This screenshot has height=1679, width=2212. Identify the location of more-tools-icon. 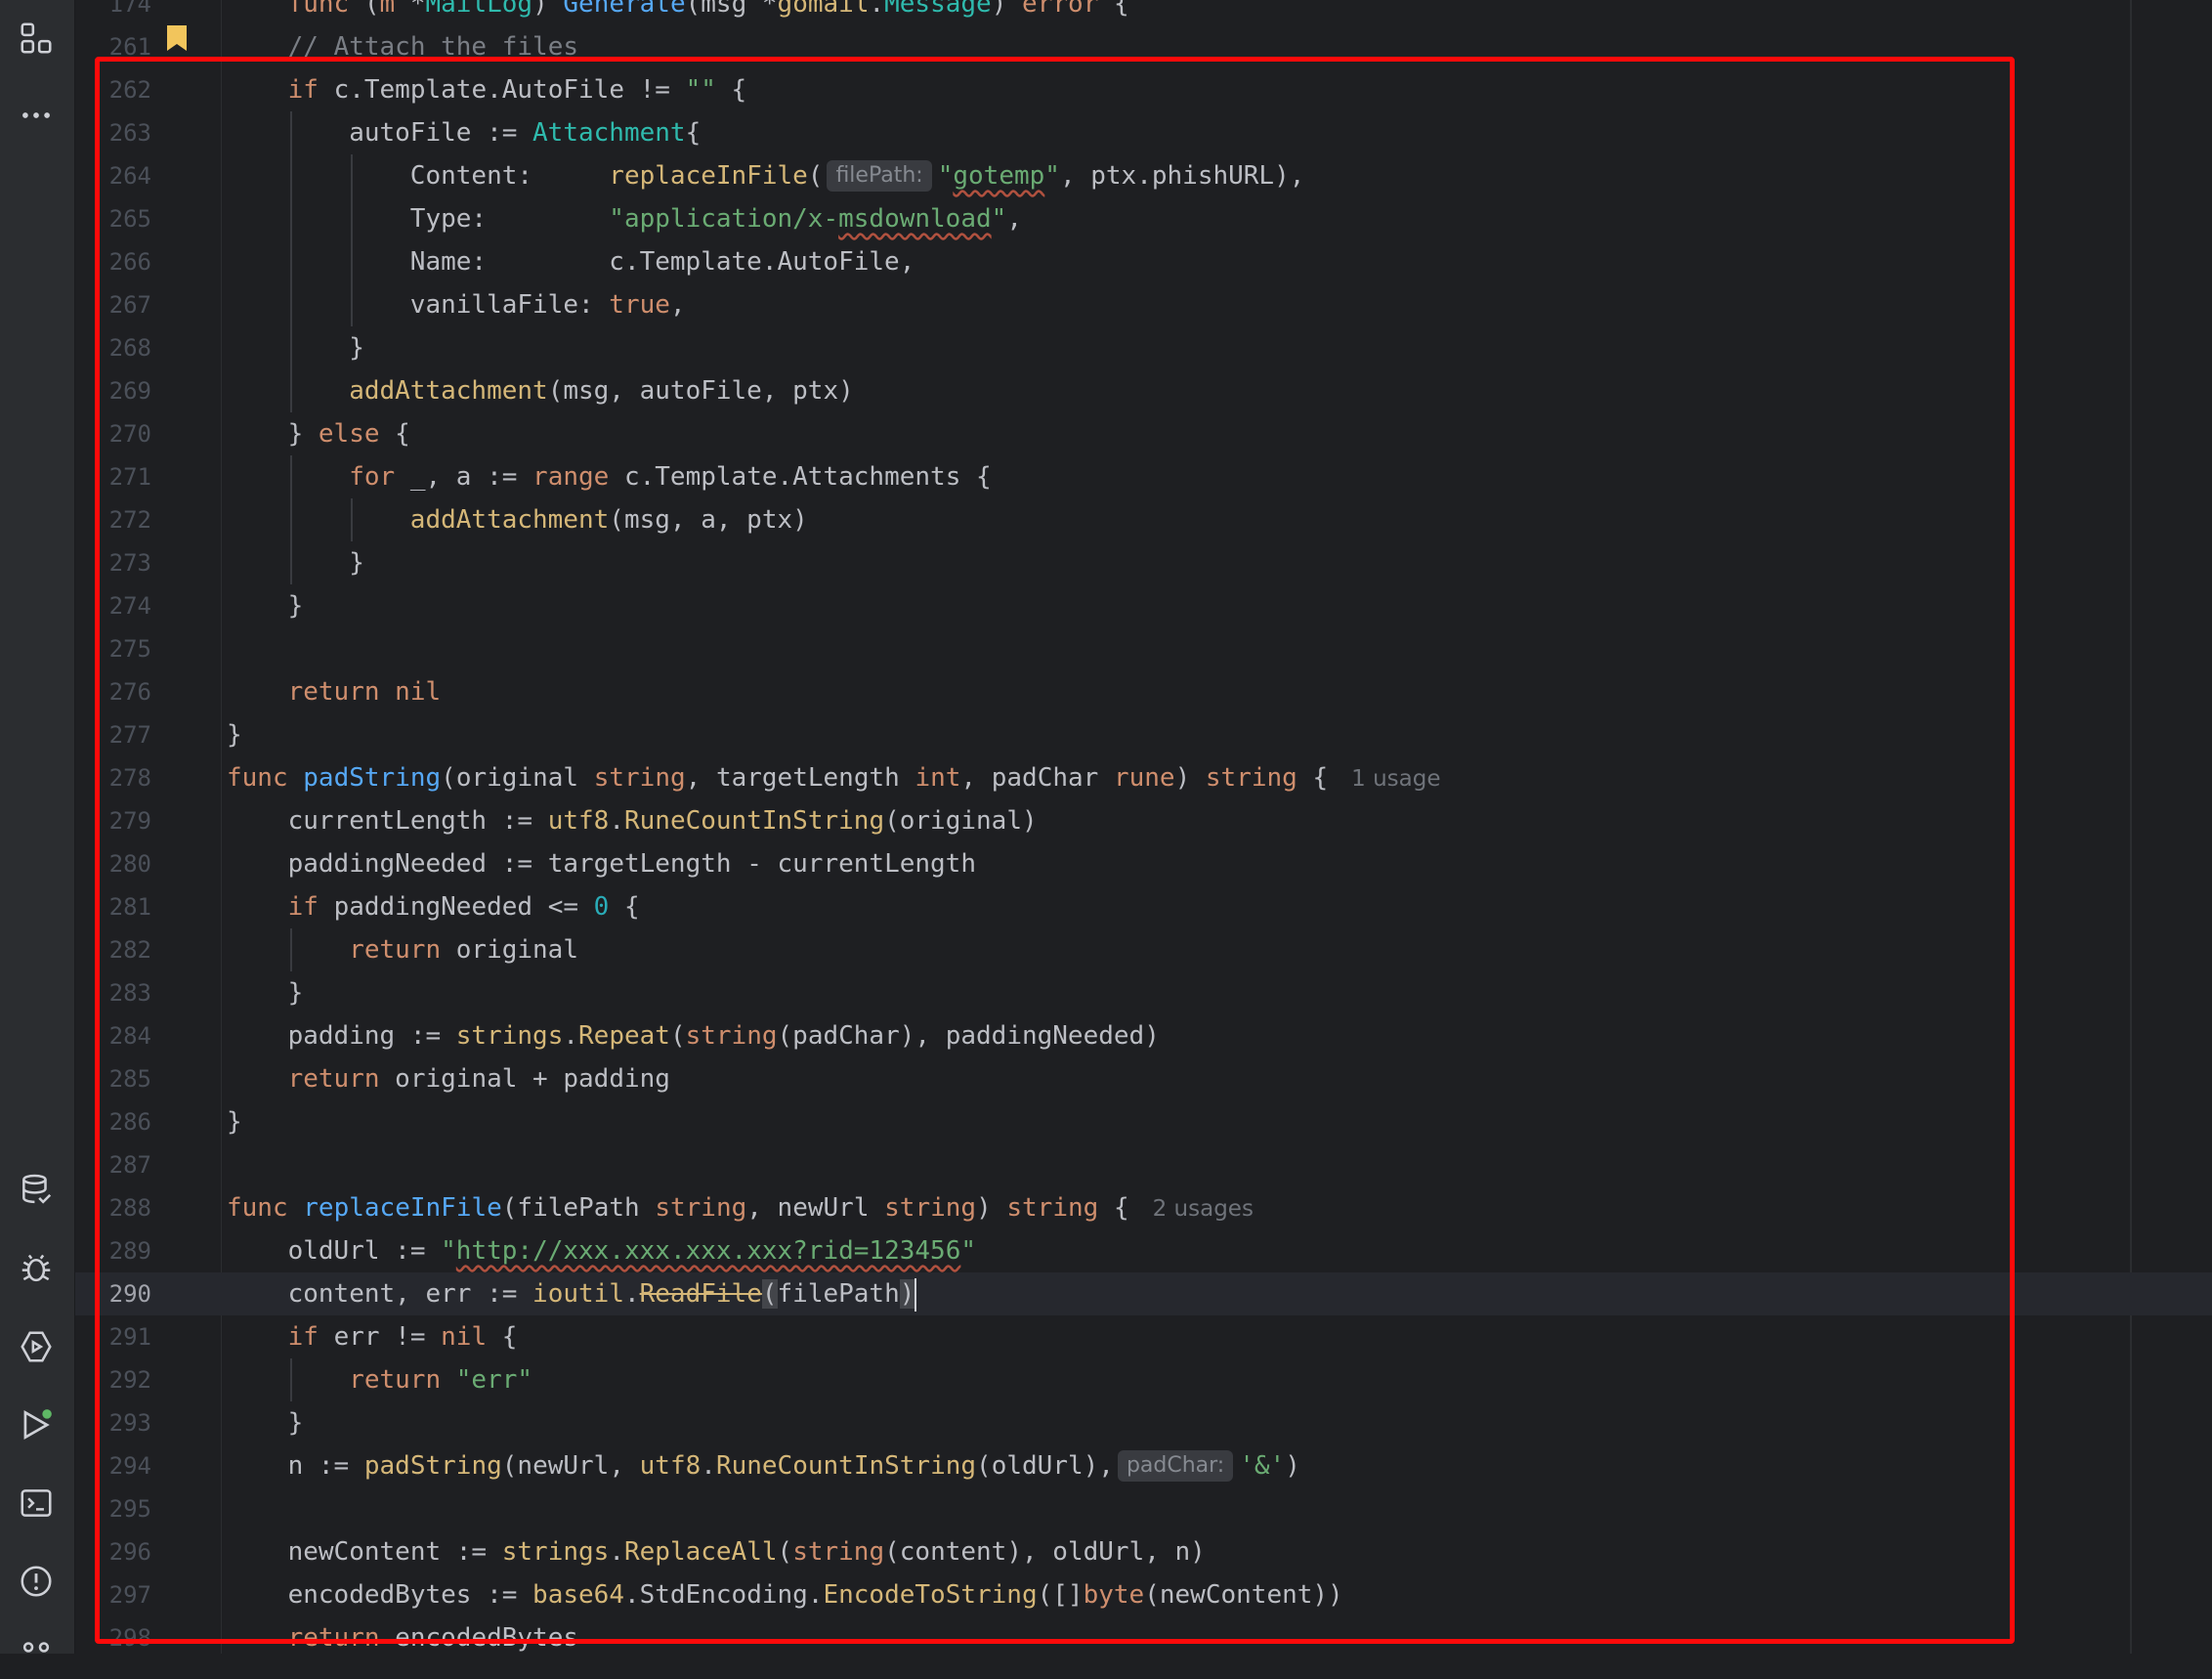
(36, 115).